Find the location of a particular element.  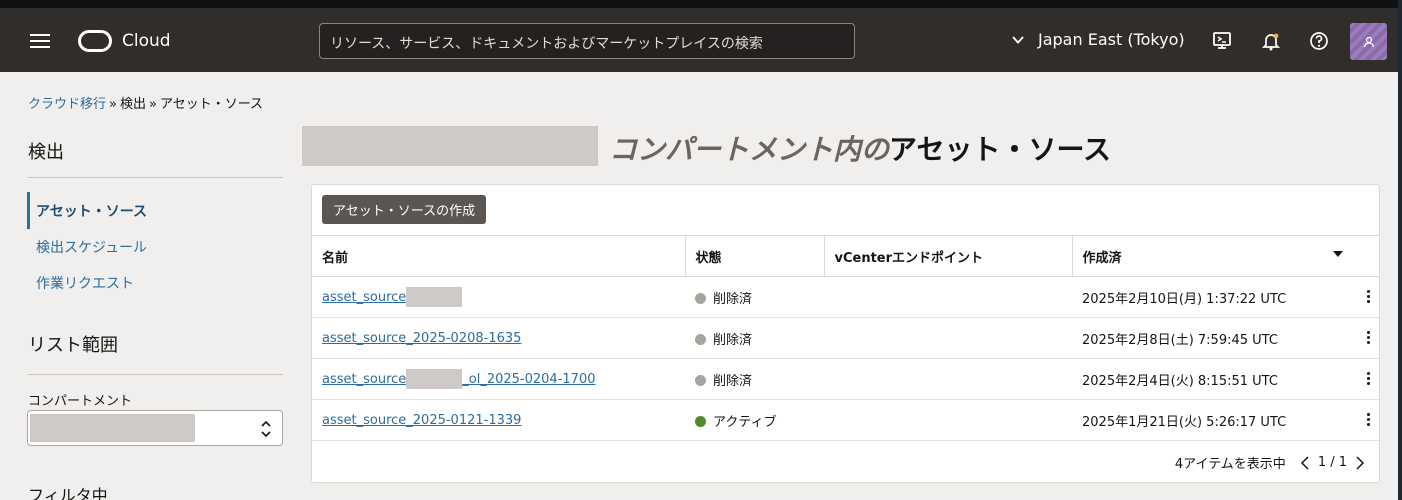

cell-name: asset_source _ol_2025-0204-1700 is located at coordinates (498, 379).